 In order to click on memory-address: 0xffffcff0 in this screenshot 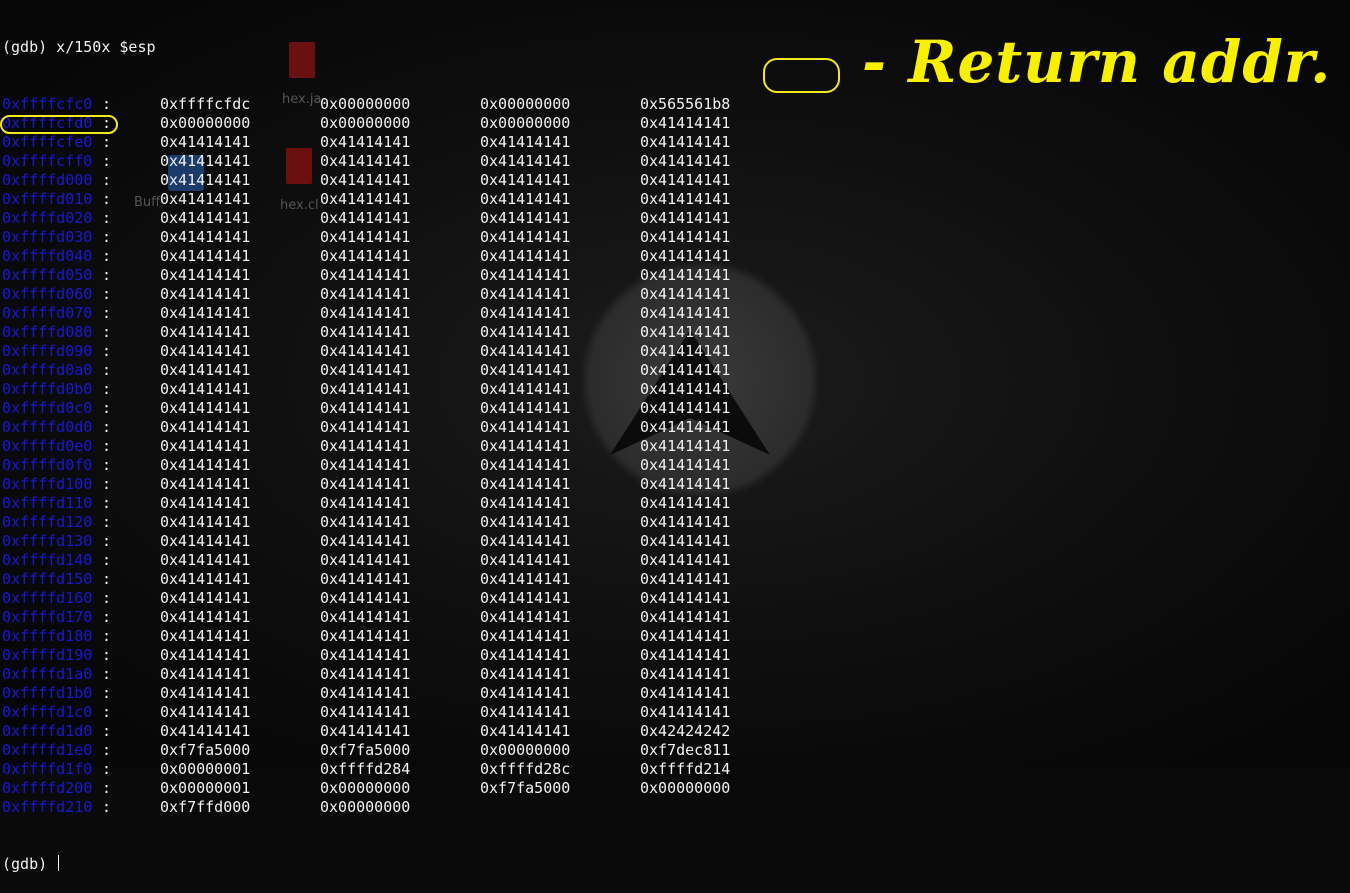, I will do `click(47, 161)`.